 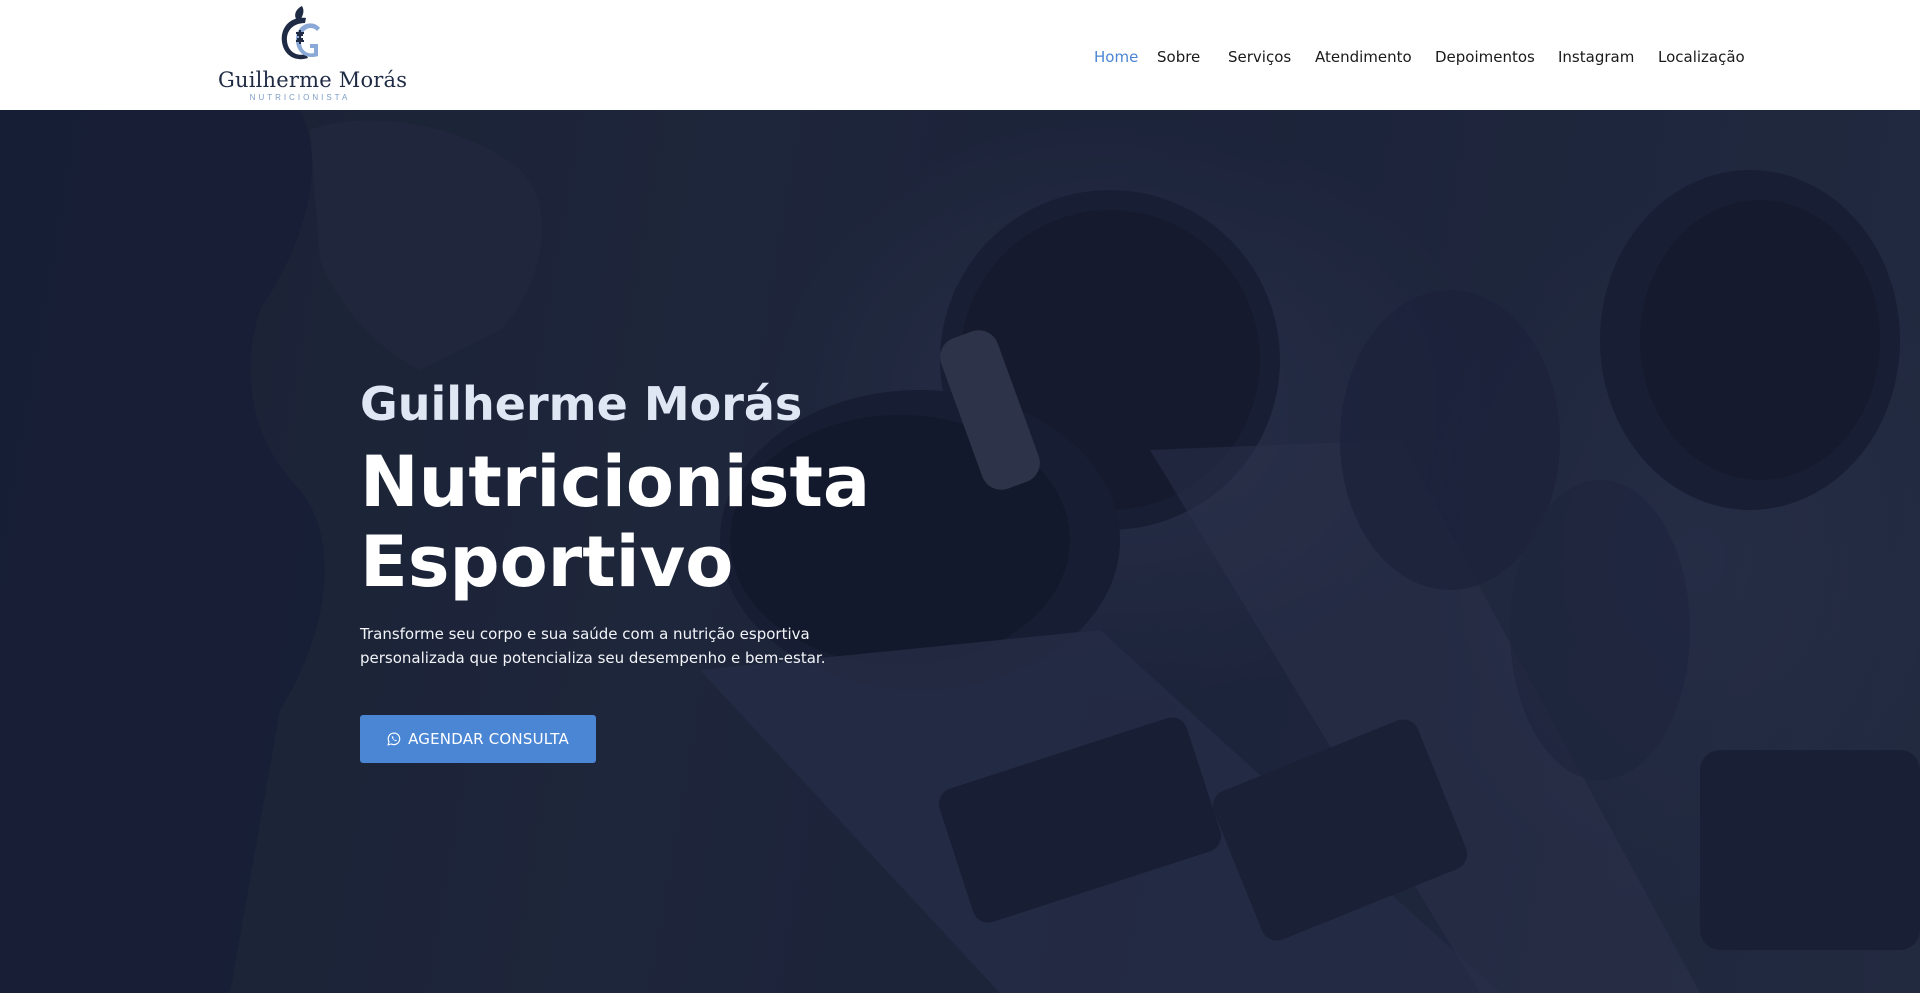 I want to click on schedule-consultation-label: AGENDAR CONSULTA, so click(x=488, y=739).